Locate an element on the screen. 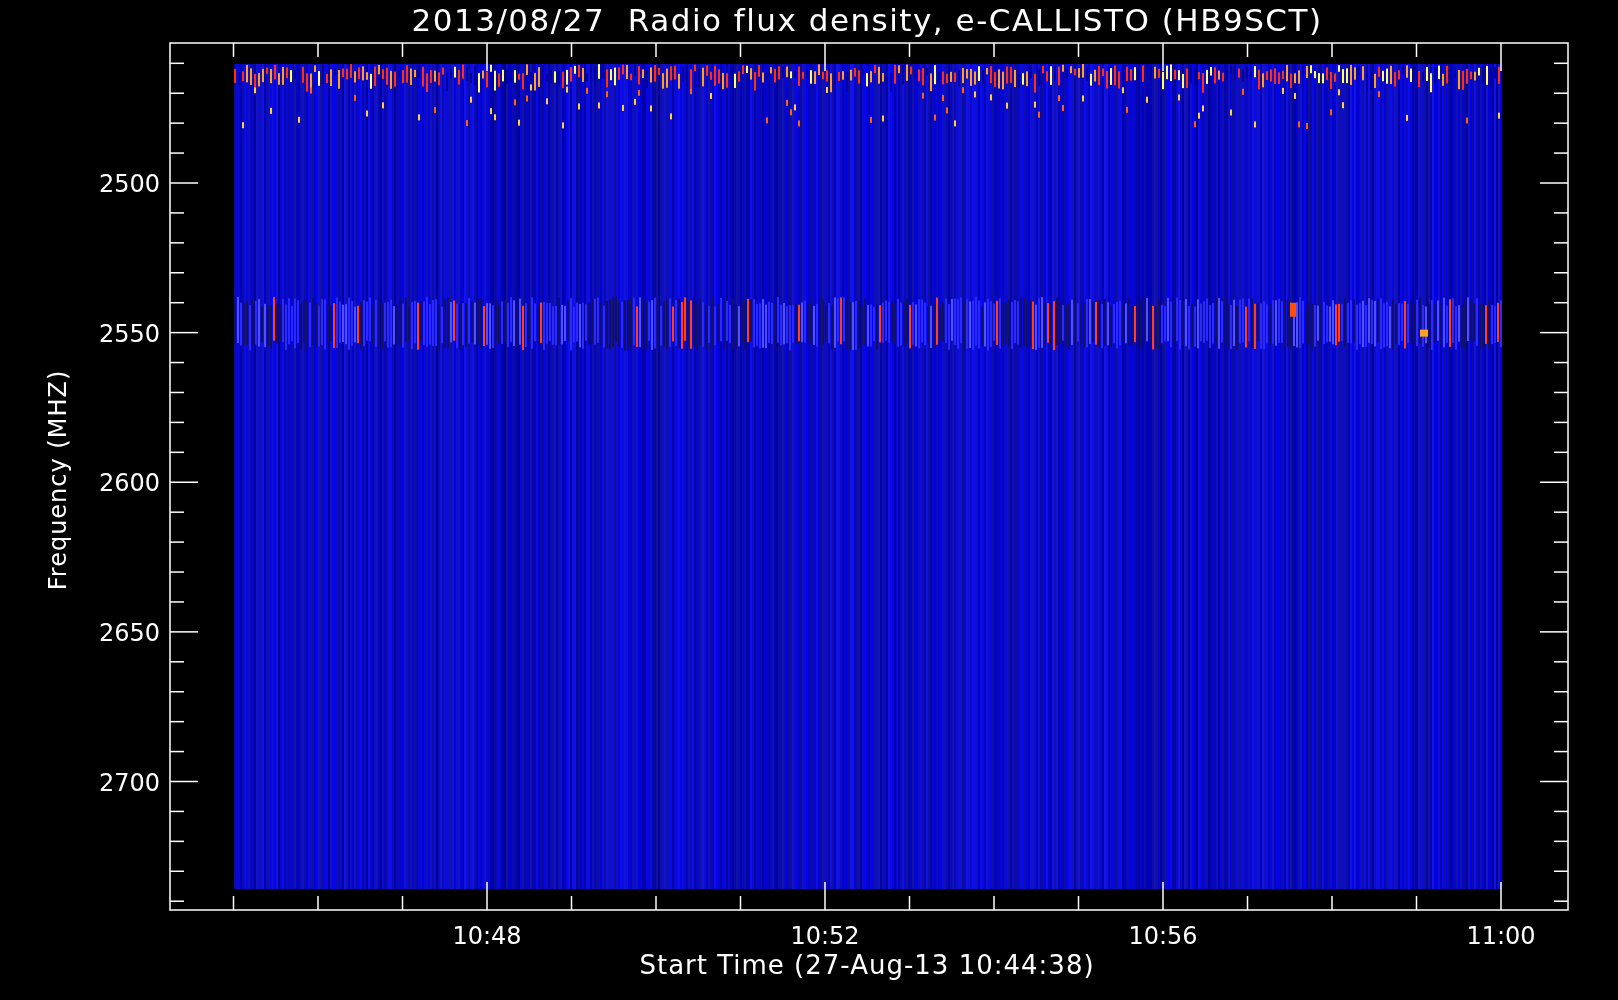 Image resolution: width=1618 pixels, height=1000 pixels. x-tick-label: 10:48 is located at coordinates (487, 936).